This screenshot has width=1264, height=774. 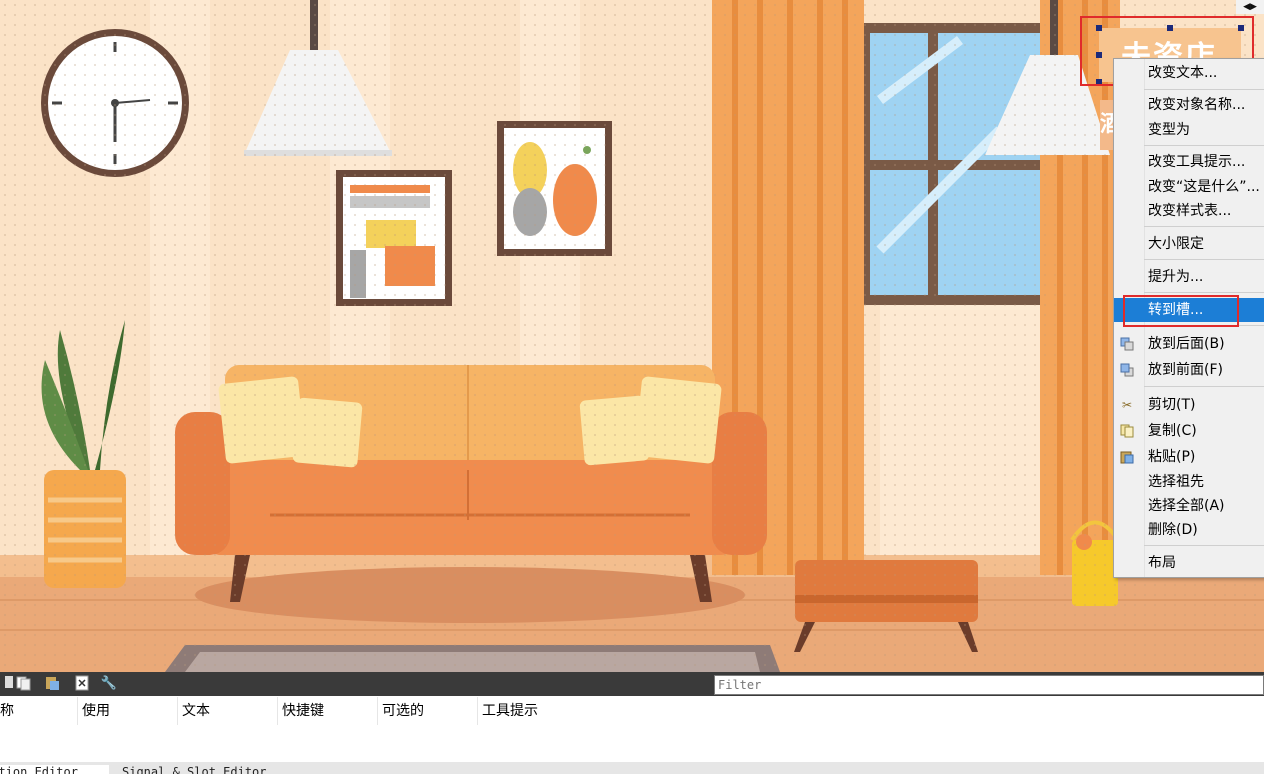 I want to click on menu-item-size-constraints: 大小限定, so click(x=1189, y=244).